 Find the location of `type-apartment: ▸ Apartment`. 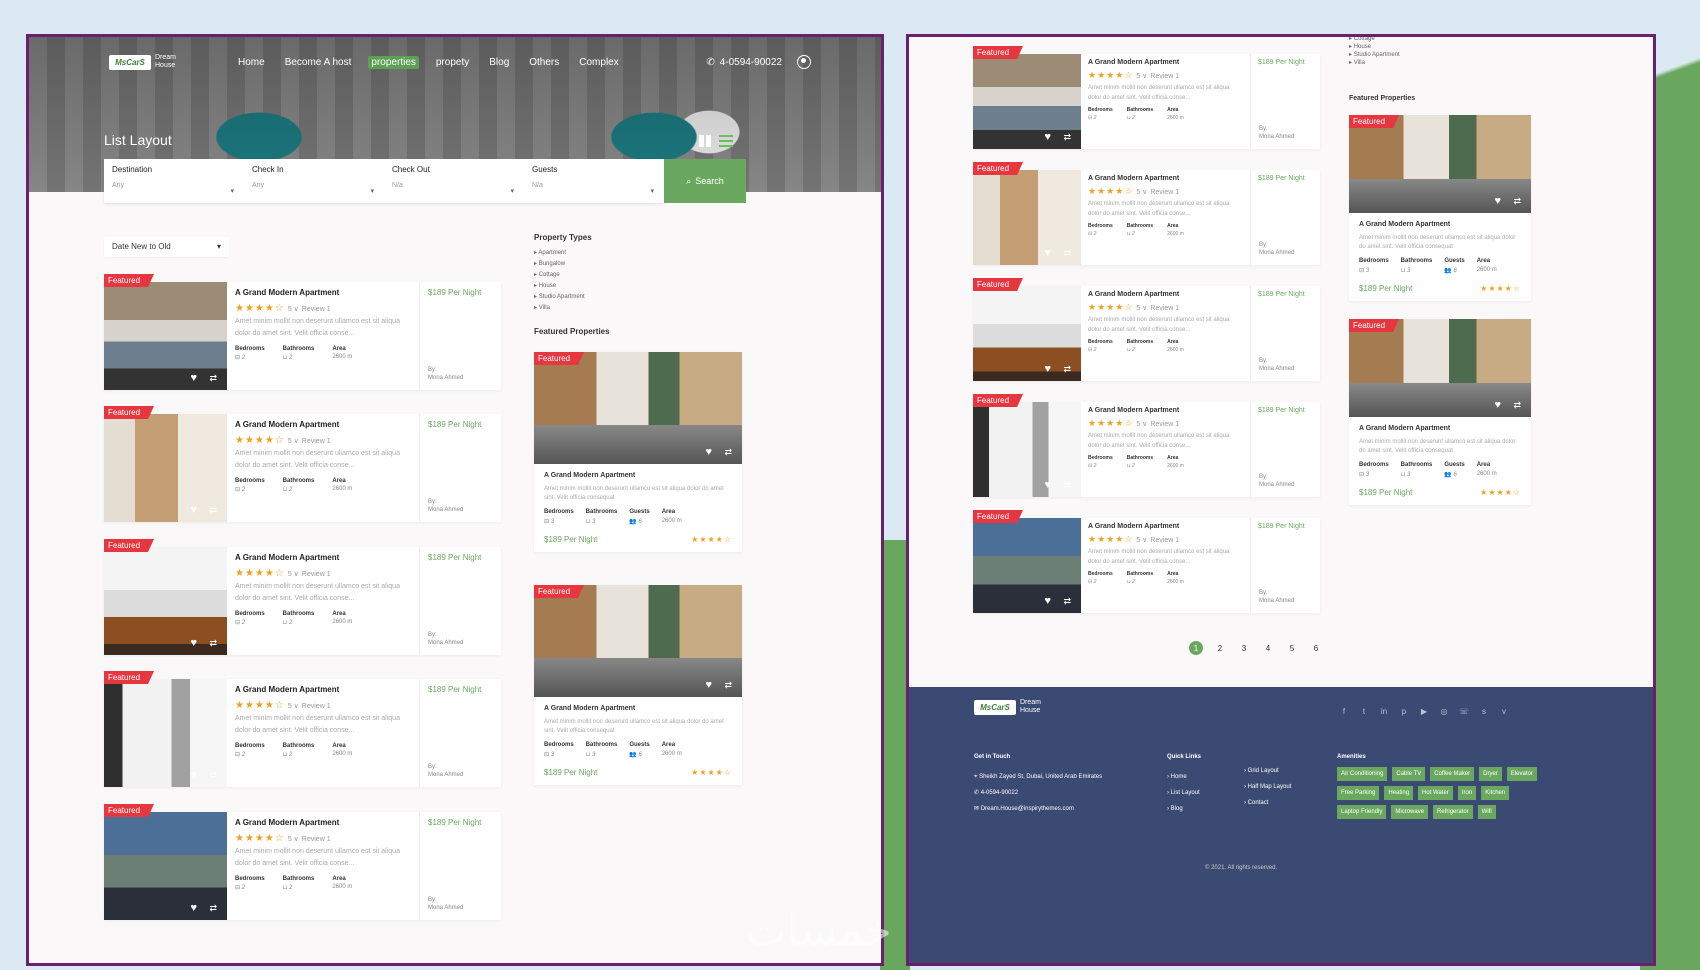

type-apartment: ▸ Apartment is located at coordinates (563, 253).